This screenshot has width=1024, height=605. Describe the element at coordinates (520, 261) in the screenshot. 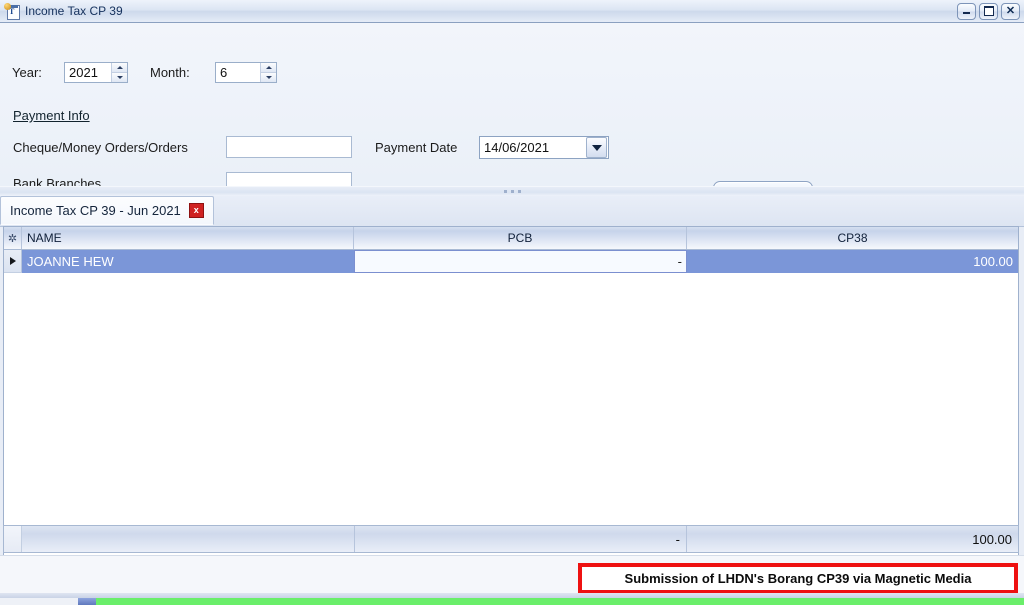

I see `cell-pcb-editor: -` at that location.